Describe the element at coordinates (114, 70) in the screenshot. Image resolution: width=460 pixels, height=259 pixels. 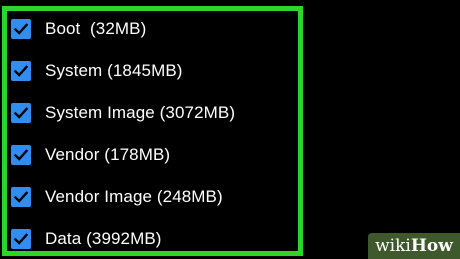
I see `partition-label: System (1845MB)` at that location.